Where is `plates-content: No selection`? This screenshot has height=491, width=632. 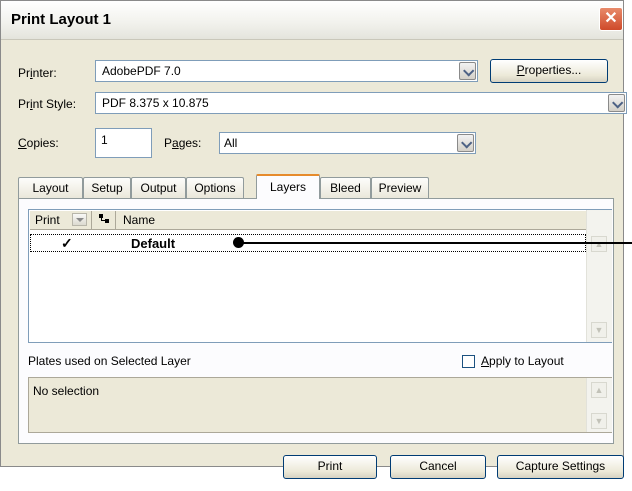
plates-content: No selection is located at coordinates (66, 391).